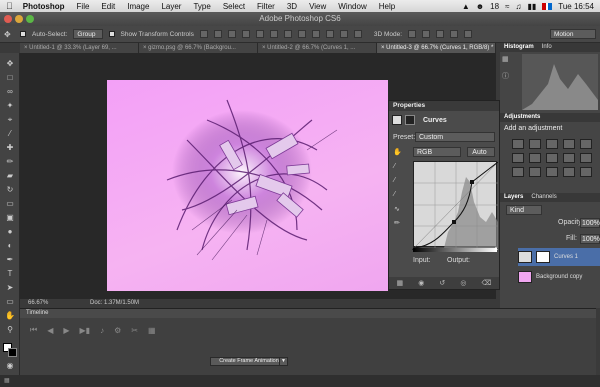 The image size is (600, 387). What do you see at coordinates (436, 48) in the screenshot?
I see `tab-untitled-3: × Untitled-3 @ 66.7% (Curves 1, RGB/8) *` at bounding box center [436, 48].